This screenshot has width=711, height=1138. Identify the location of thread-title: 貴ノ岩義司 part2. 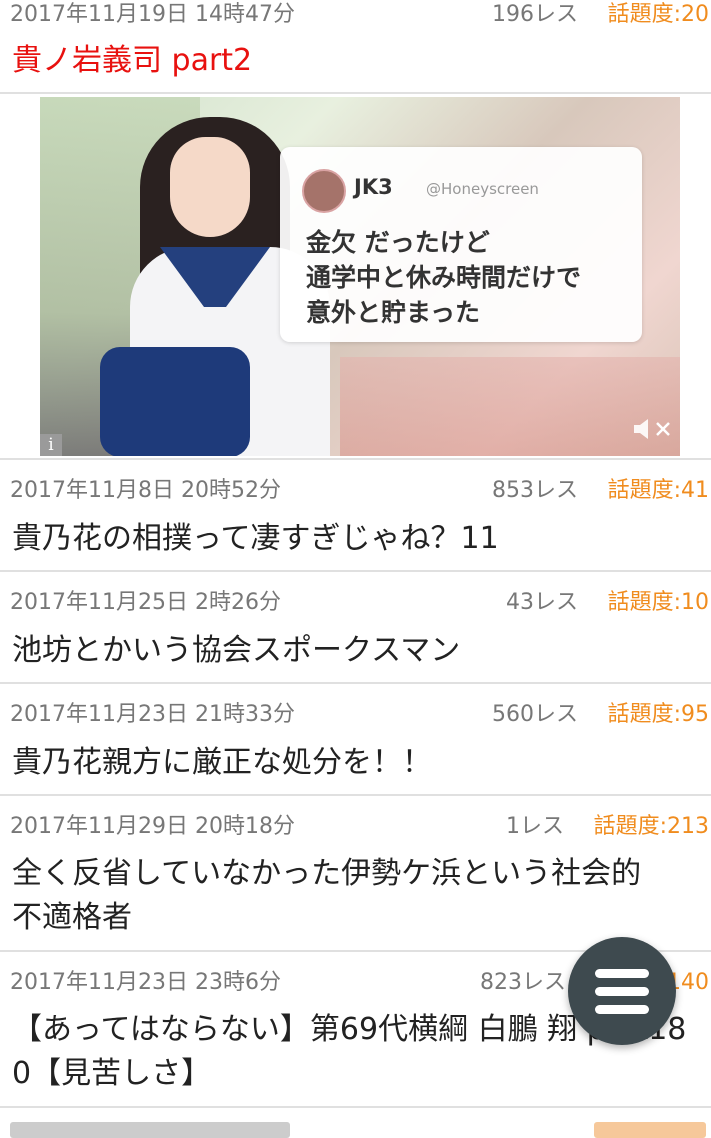
(354, 61).